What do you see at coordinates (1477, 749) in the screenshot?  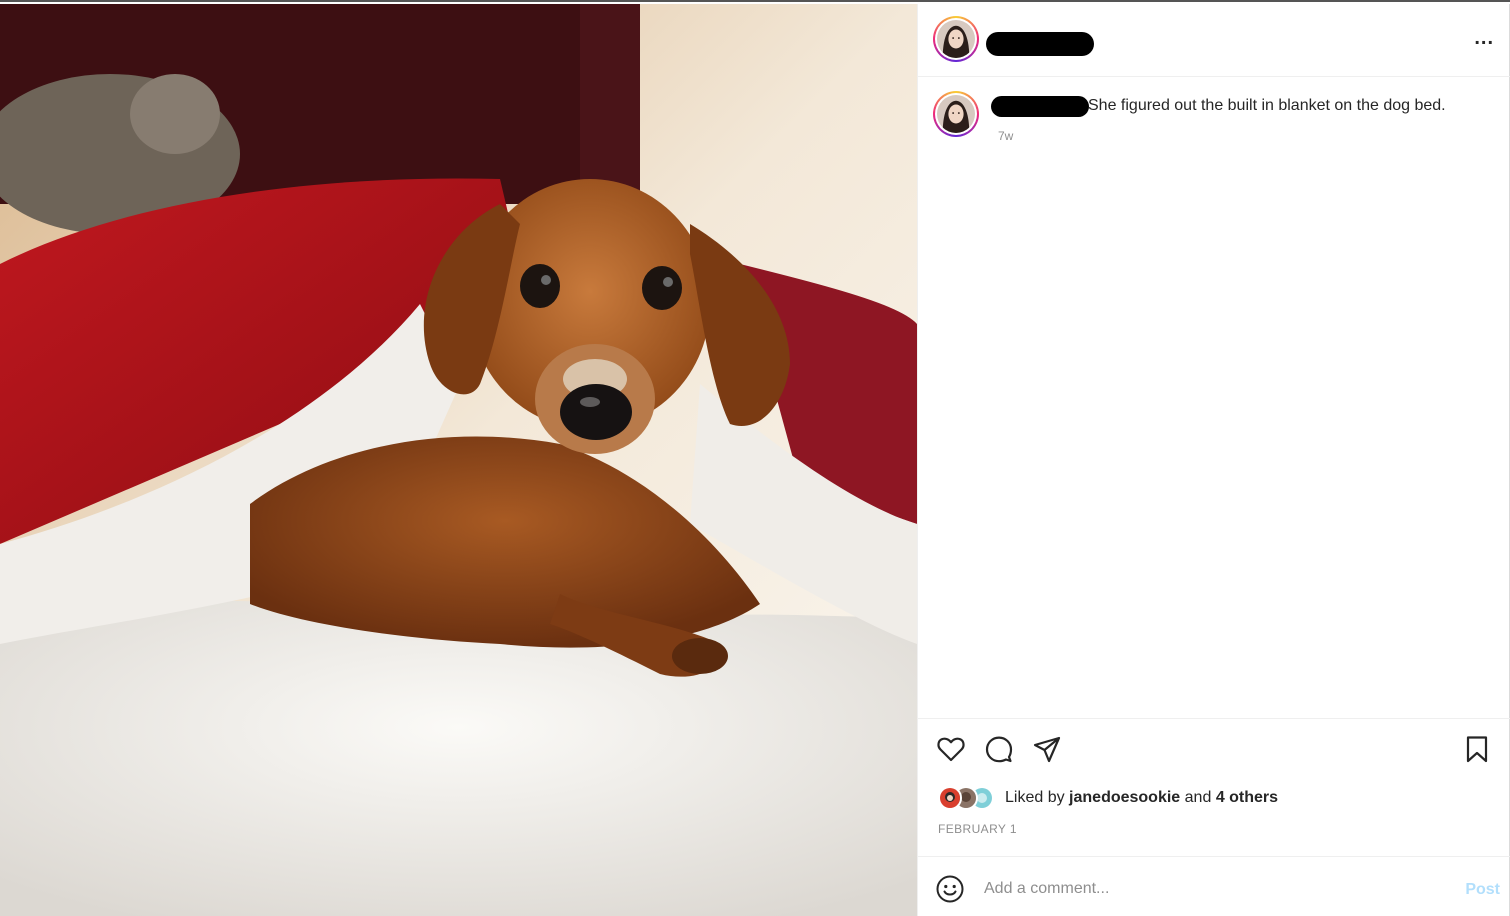 I see `bookmark-icon` at bounding box center [1477, 749].